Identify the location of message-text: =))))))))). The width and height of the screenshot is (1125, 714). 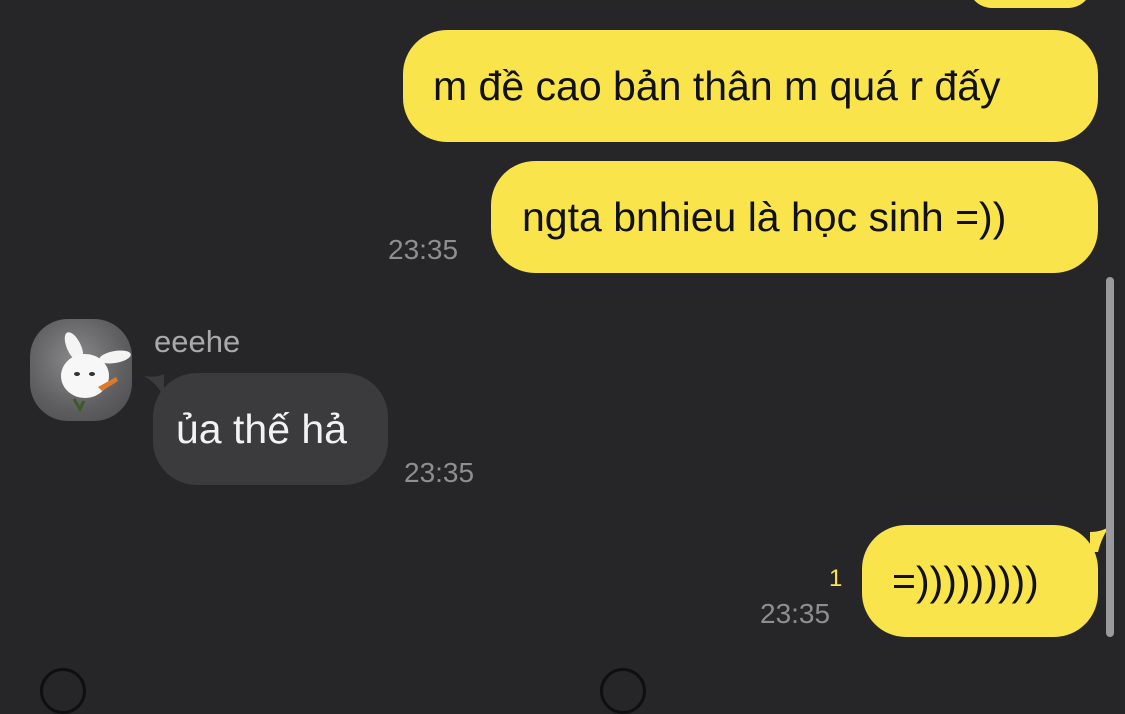
(965, 580).